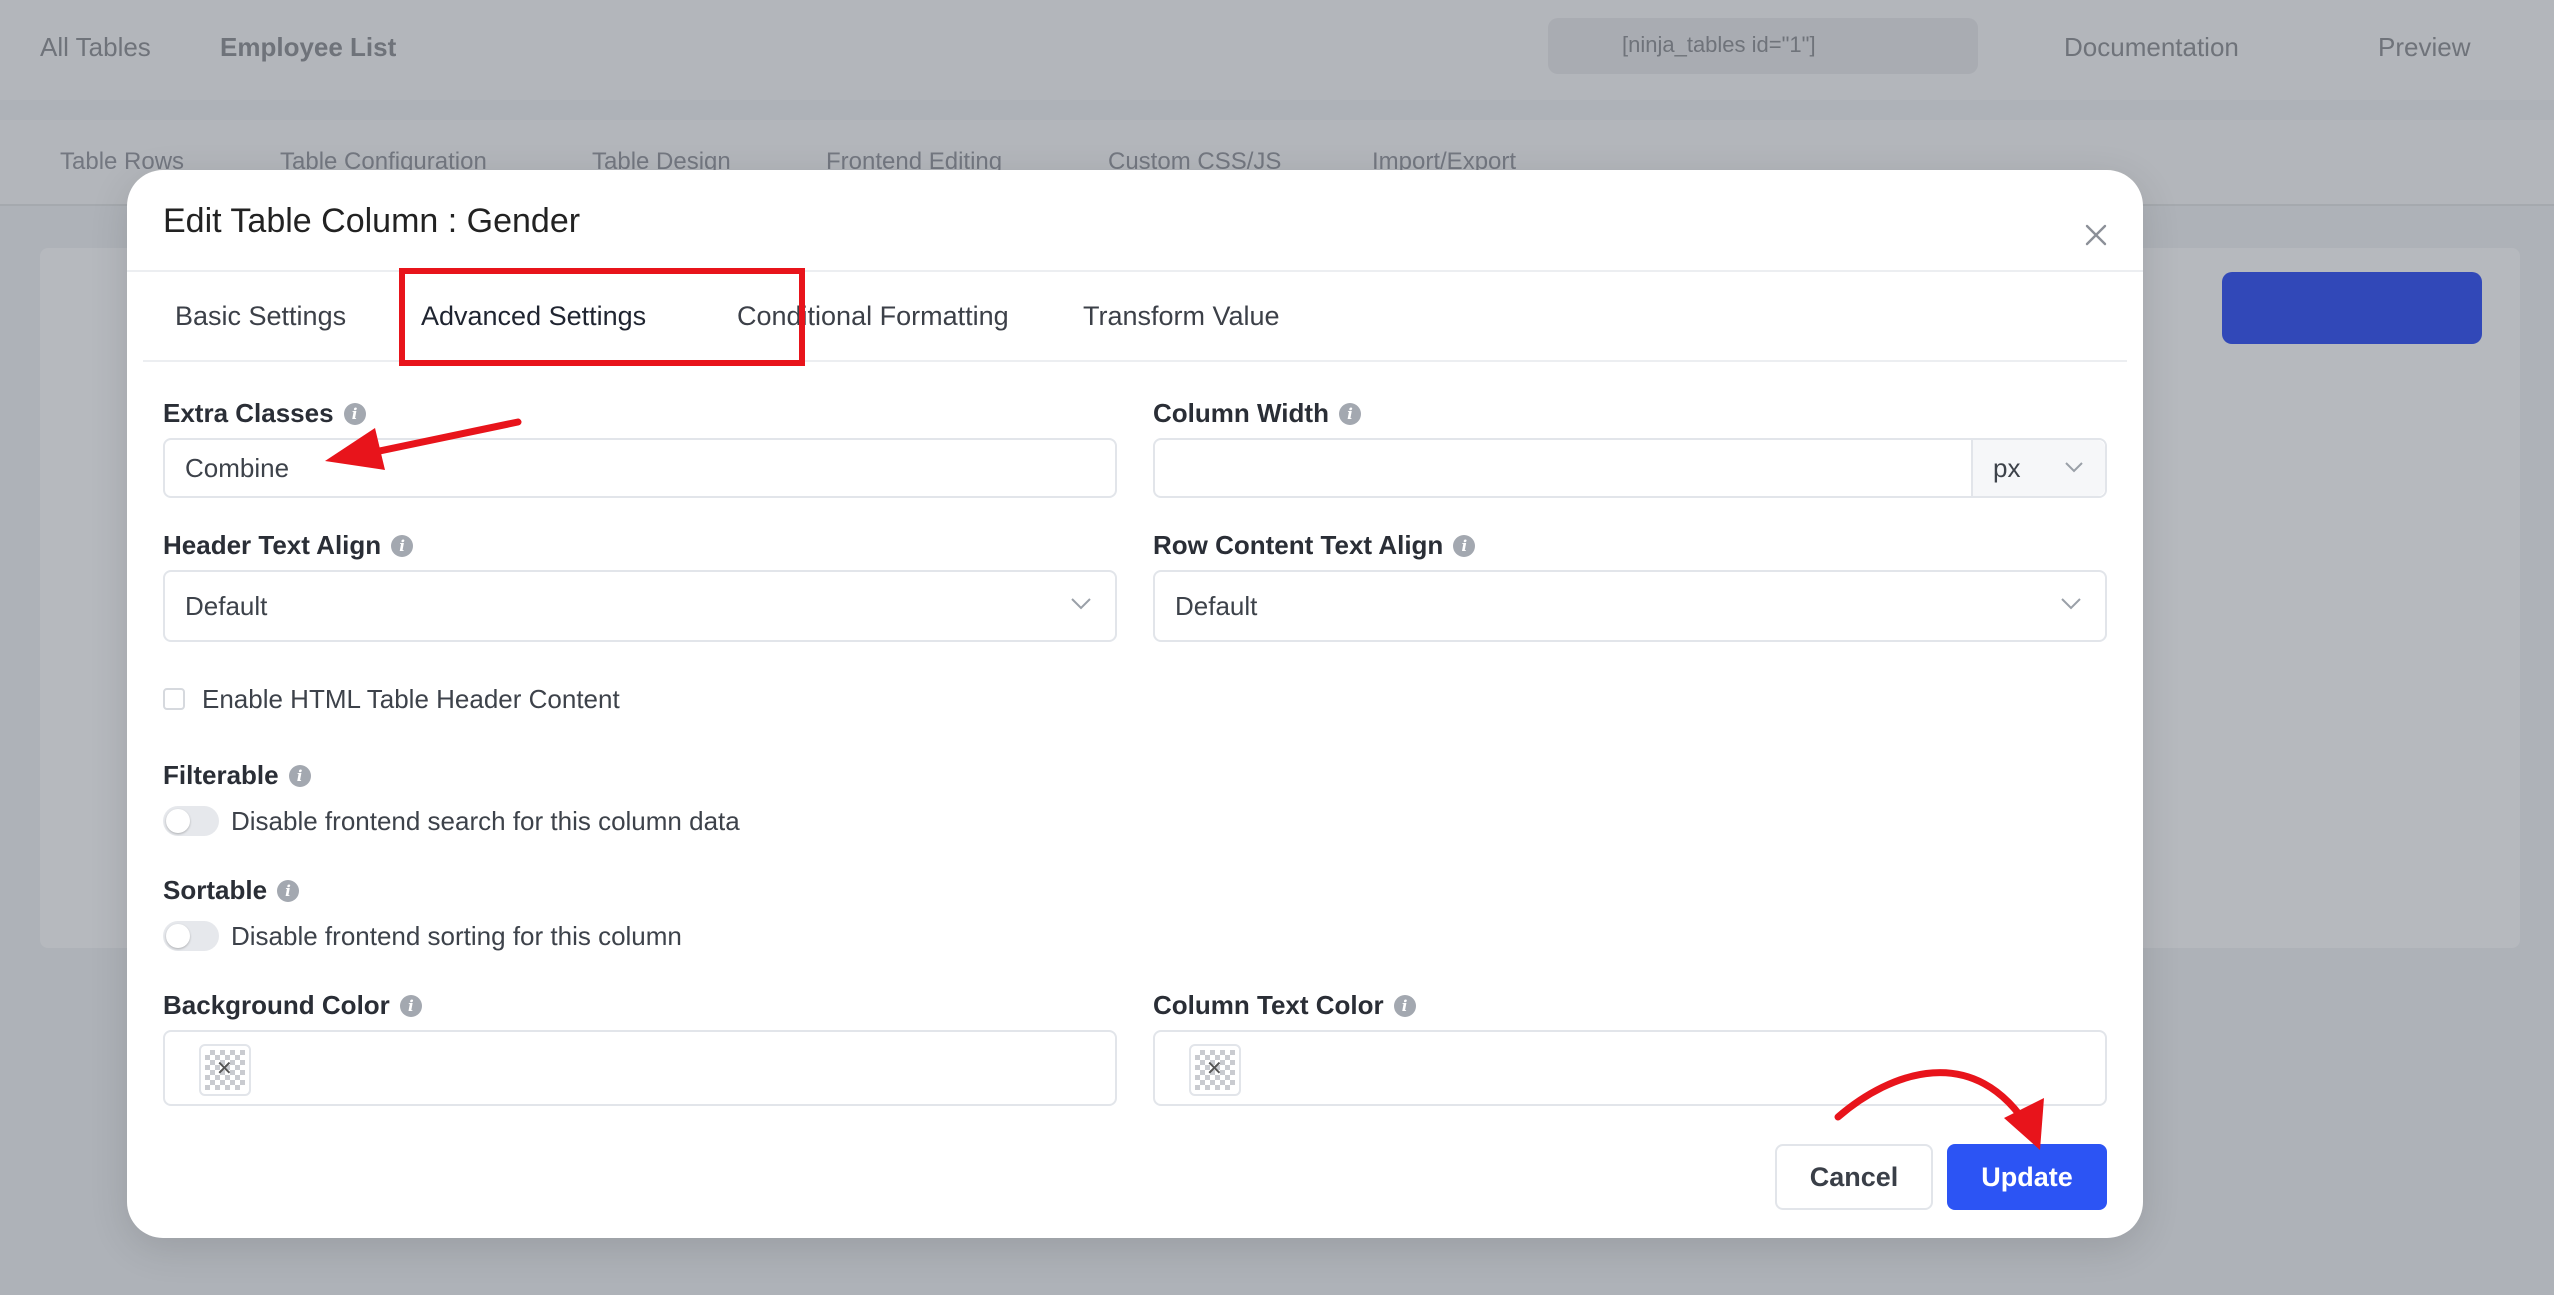 The height and width of the screenshot is (1295, 2554). I want to click on background-color-field, so click(640, 1068).